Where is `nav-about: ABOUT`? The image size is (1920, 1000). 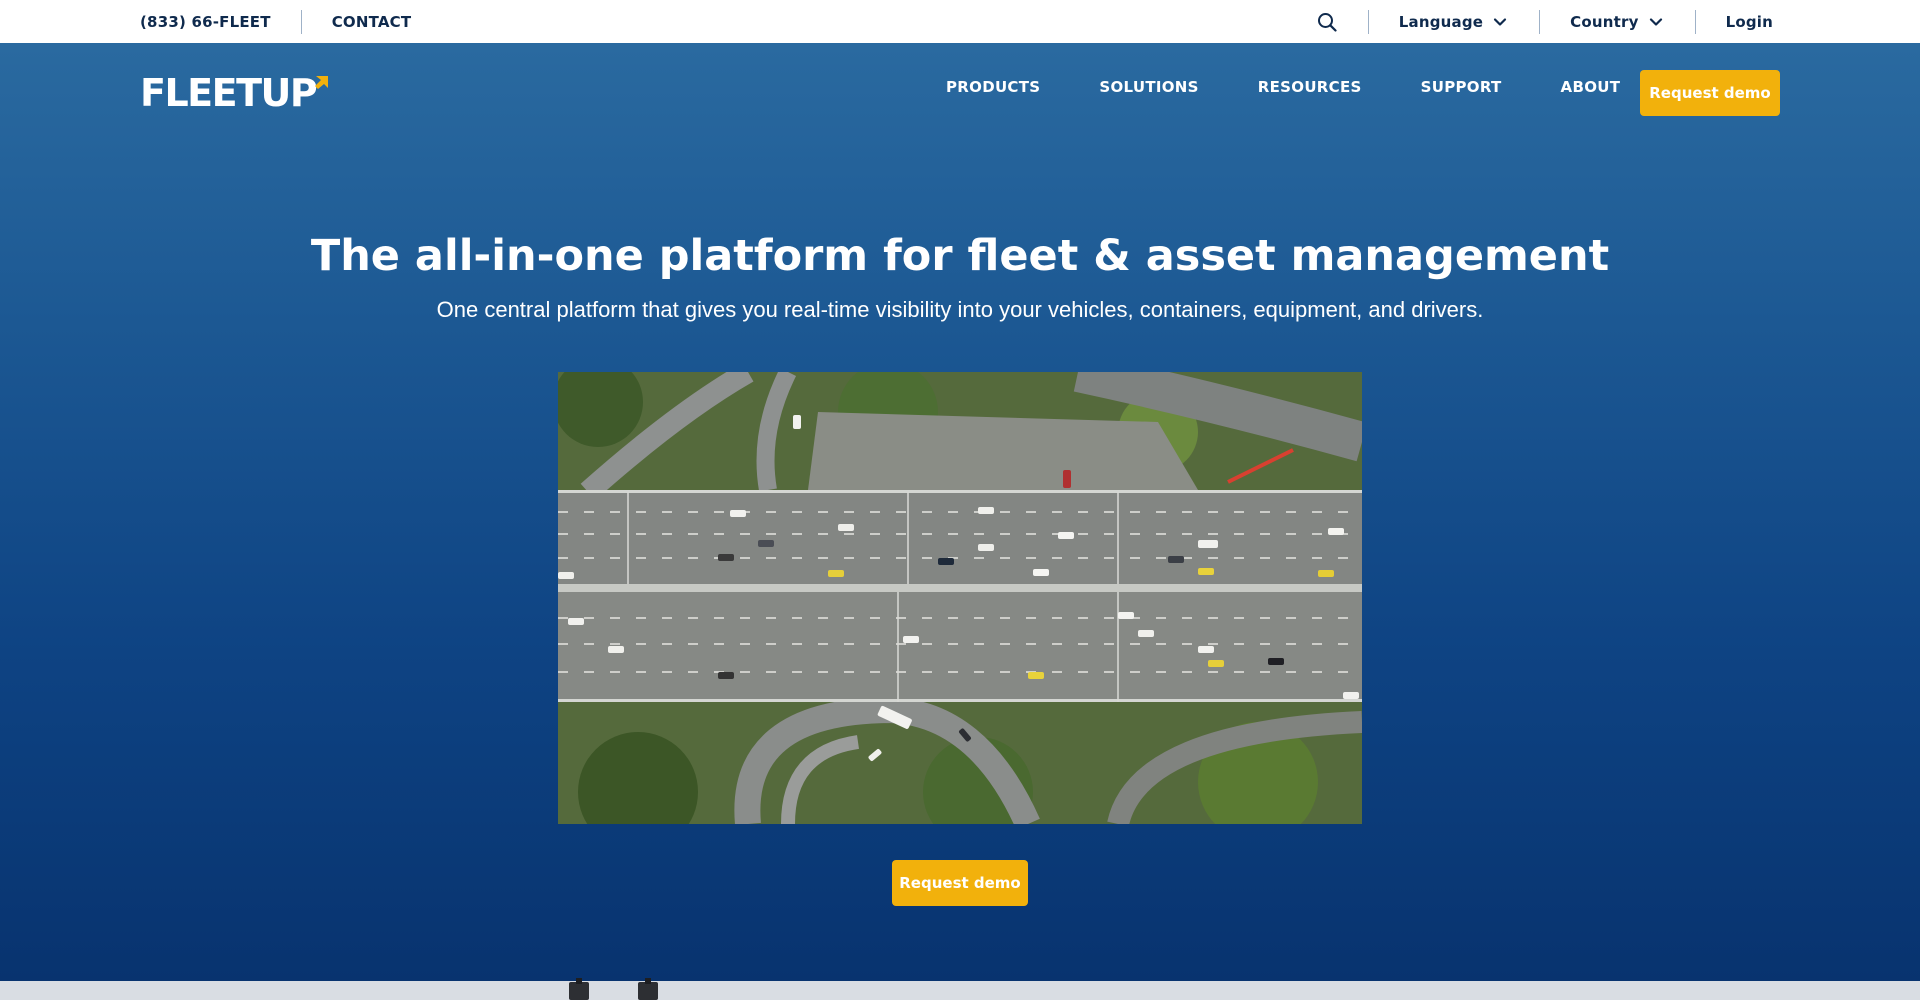
nav-about: ABOUT is located at coordinates (1591, 87).